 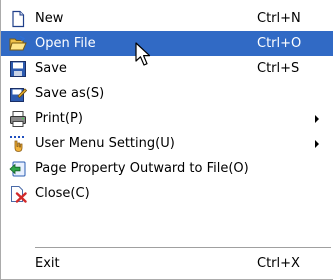 I want to click on menu-item-label: Print(P), so click(x=59, y=118).